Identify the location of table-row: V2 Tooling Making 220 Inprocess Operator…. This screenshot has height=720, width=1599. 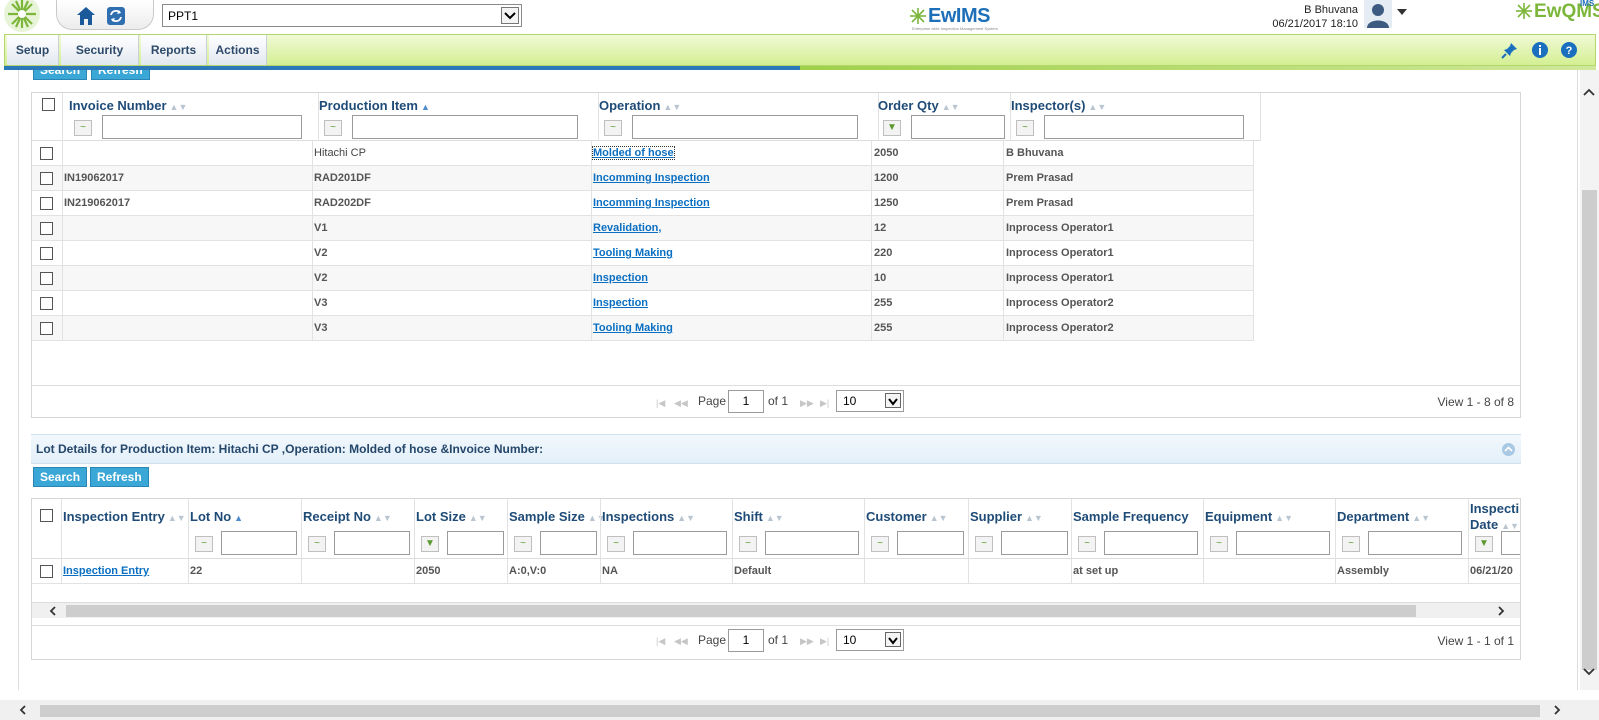
(643, 253).